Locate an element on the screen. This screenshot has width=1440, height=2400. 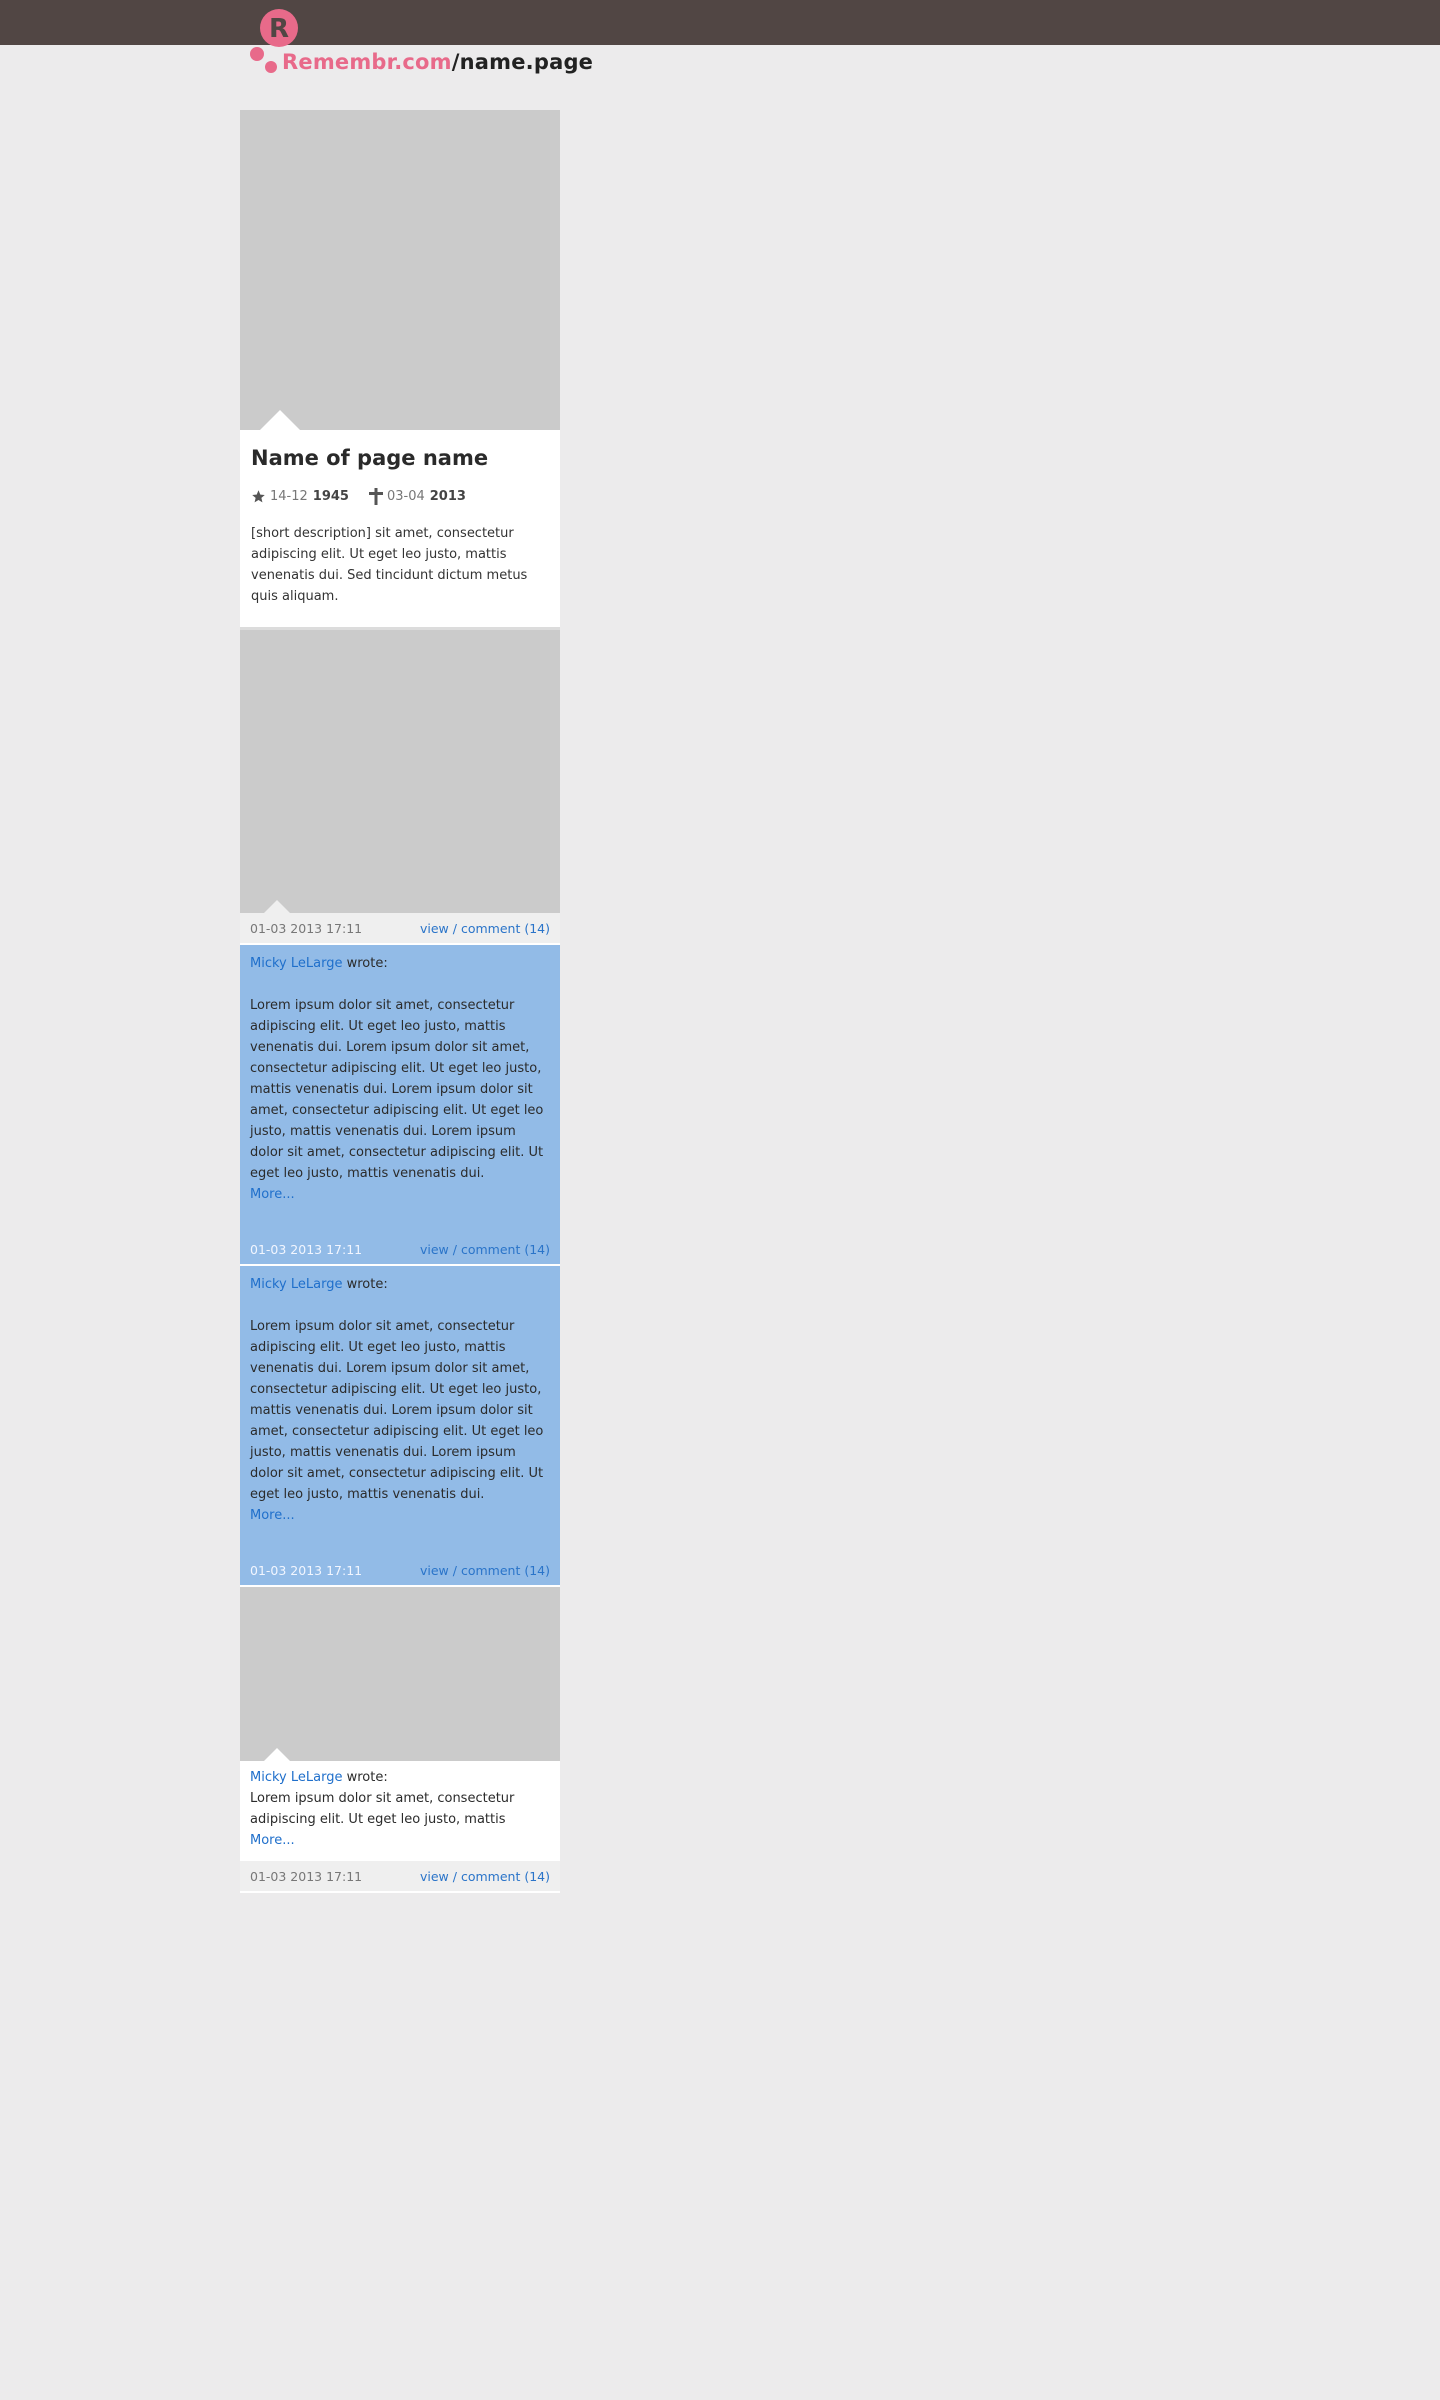
page-address: name.page is located at coordinates (527, 62).